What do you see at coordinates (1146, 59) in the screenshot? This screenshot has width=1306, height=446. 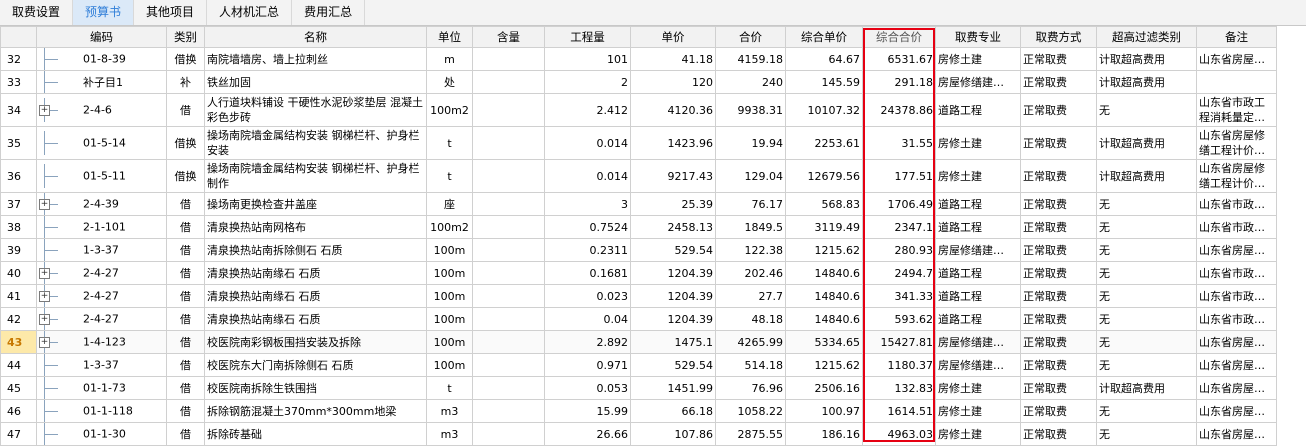 I see `cell-filter: 计取超高费用` at bounding box center [1146, 59].